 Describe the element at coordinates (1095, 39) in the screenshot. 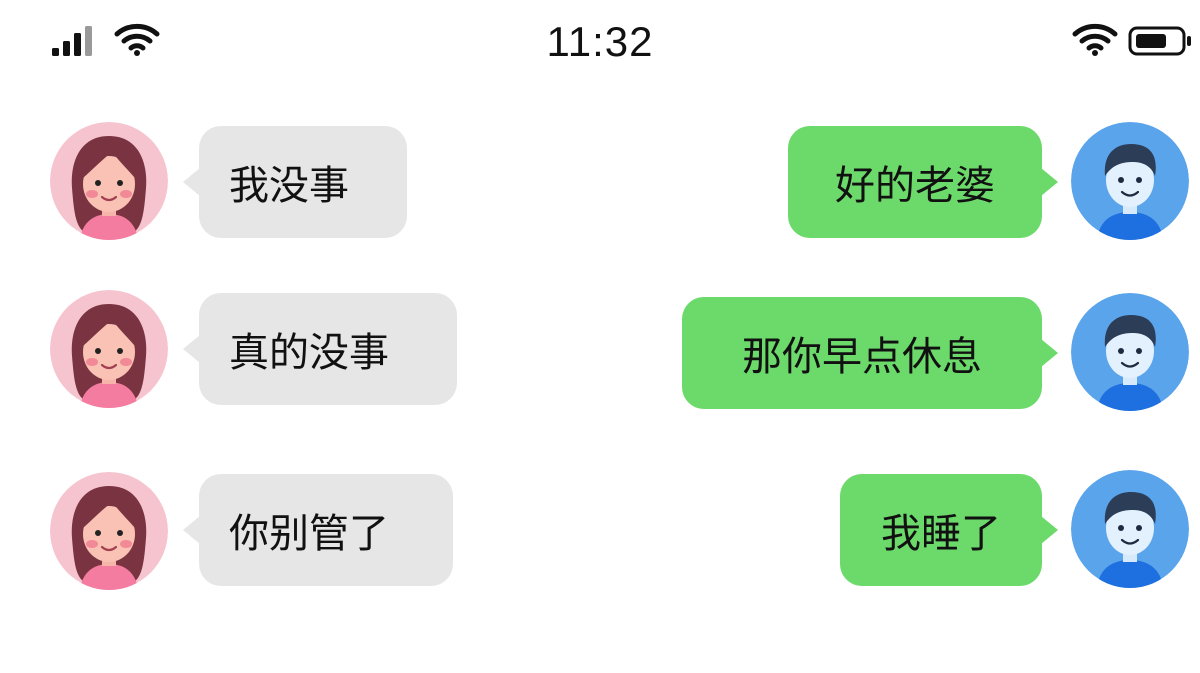

I see `wifi-icon` at that location.